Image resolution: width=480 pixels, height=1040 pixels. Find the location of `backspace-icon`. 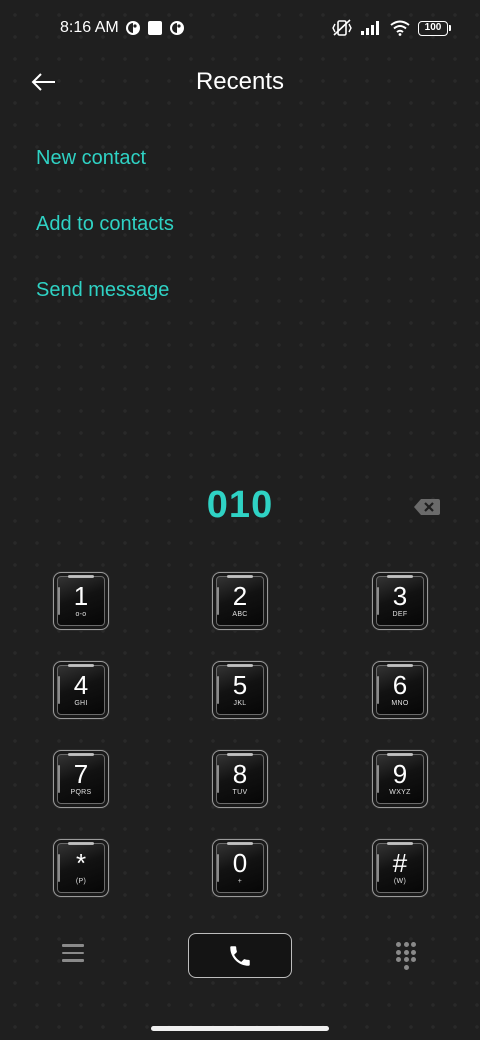

backspace-icon is located at coordinates (427, 507).